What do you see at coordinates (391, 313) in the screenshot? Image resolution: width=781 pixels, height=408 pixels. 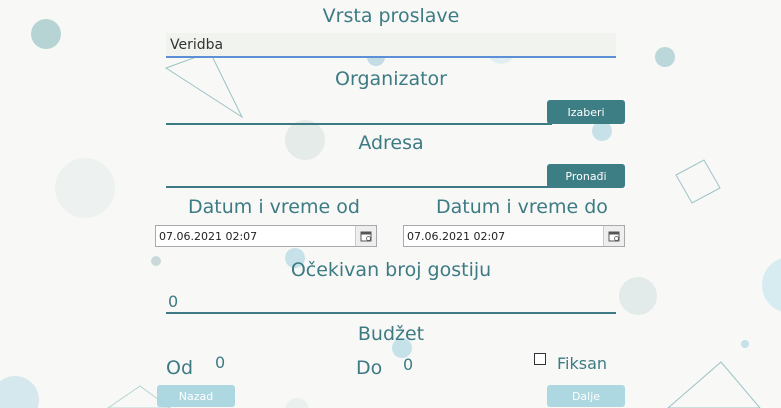 I see `guests-field` at bounding box center [391, 313].